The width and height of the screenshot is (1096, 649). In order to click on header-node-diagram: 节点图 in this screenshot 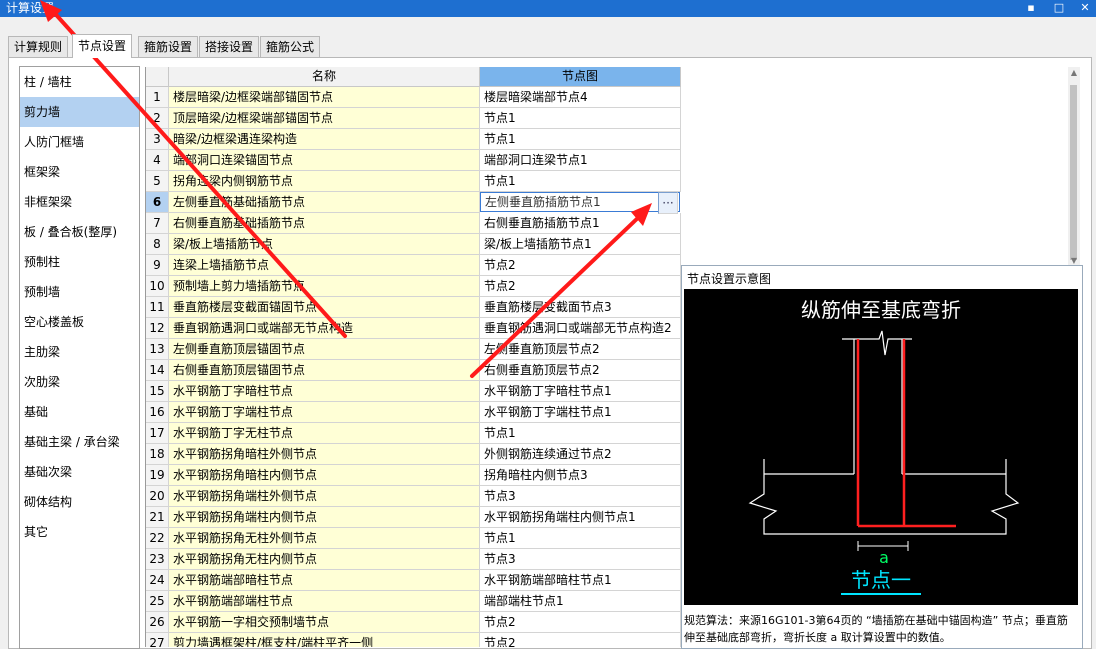, I will do `click(580, 77)`.